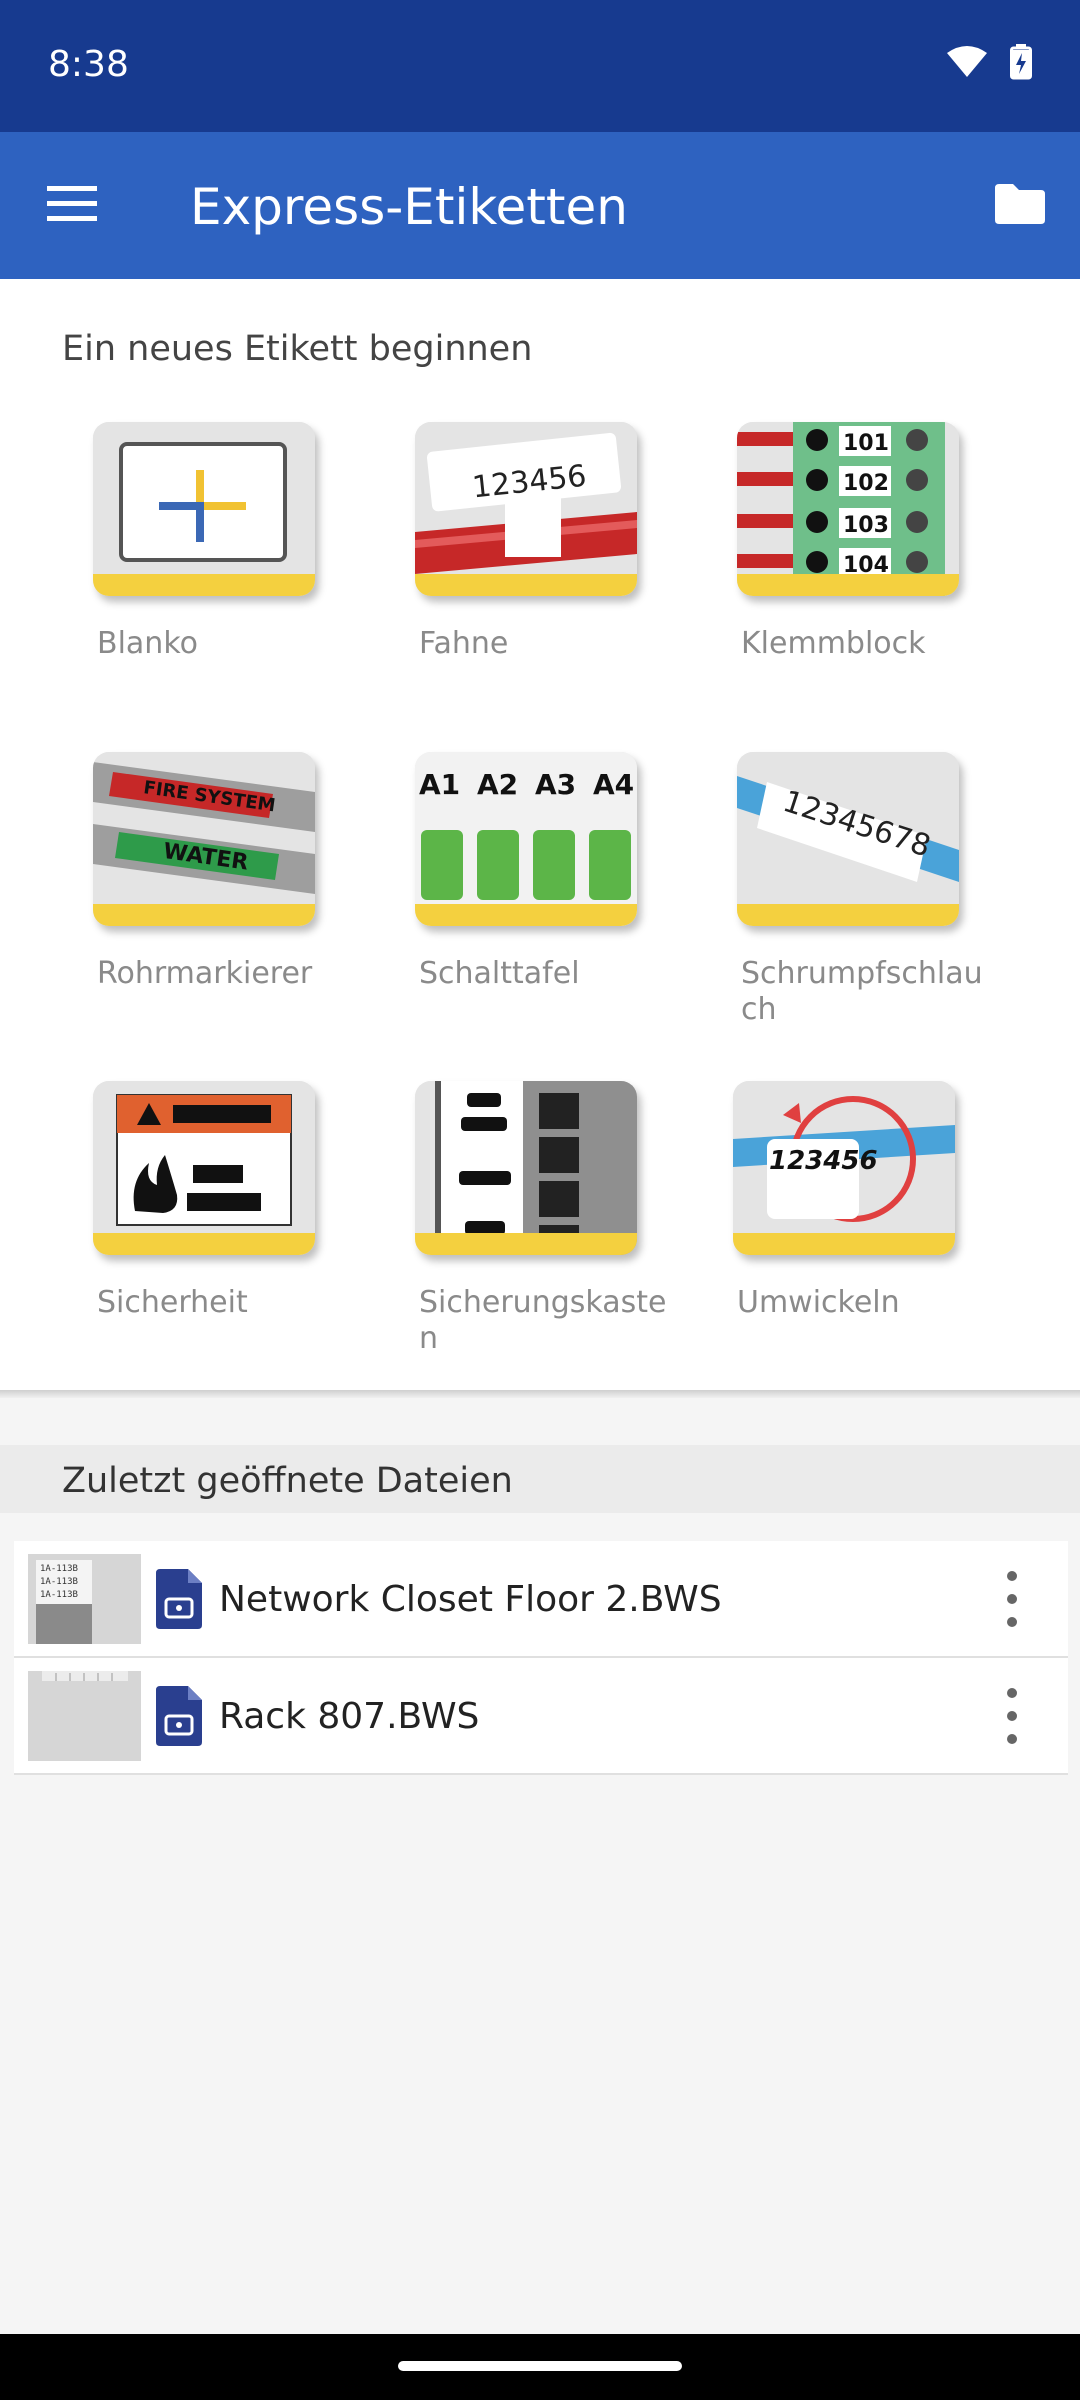 This screenshot has height=2400, width=1080. What do you see at coordinates (349, 1716) in the screenshot?
I see `file-name: Rack 807.BWS` at bounding box center [349, 1716].